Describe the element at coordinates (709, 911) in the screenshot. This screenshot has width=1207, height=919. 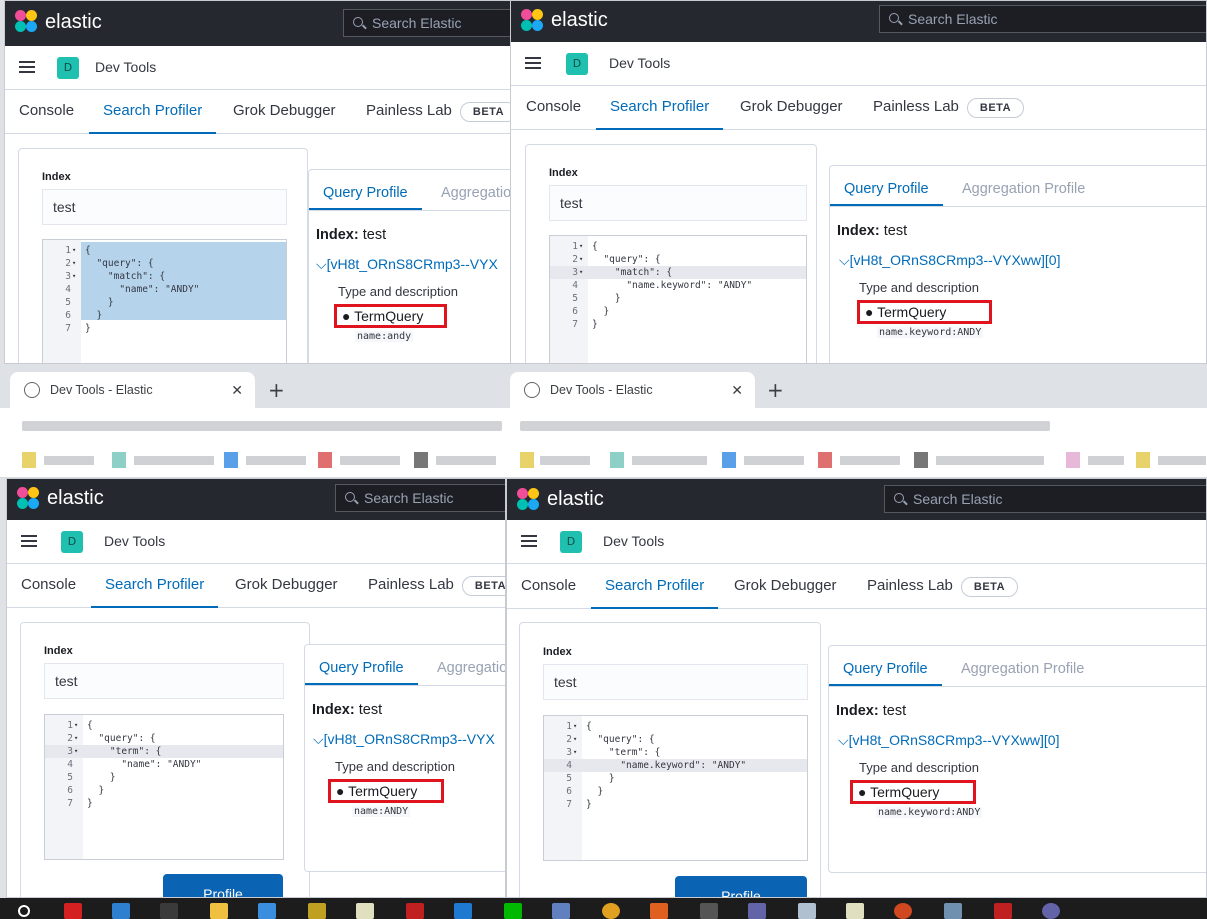
I see `cmd-icon` at that location.